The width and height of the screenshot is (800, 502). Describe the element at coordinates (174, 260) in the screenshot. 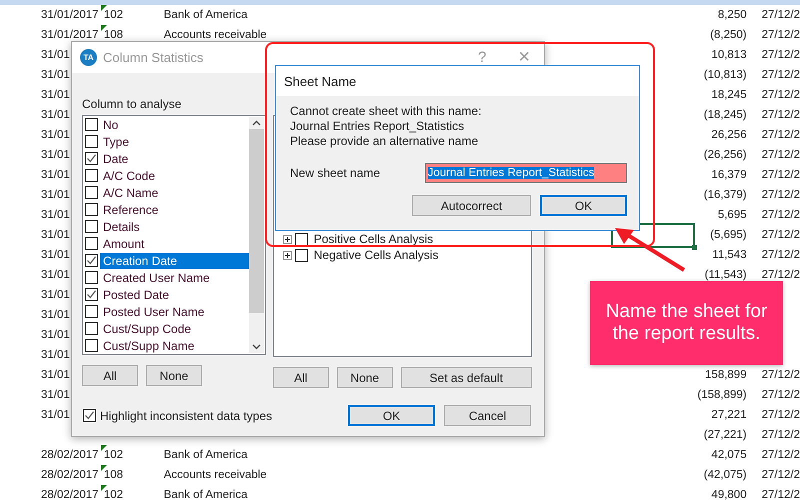

I see `list-item: Creation Date` at that location.